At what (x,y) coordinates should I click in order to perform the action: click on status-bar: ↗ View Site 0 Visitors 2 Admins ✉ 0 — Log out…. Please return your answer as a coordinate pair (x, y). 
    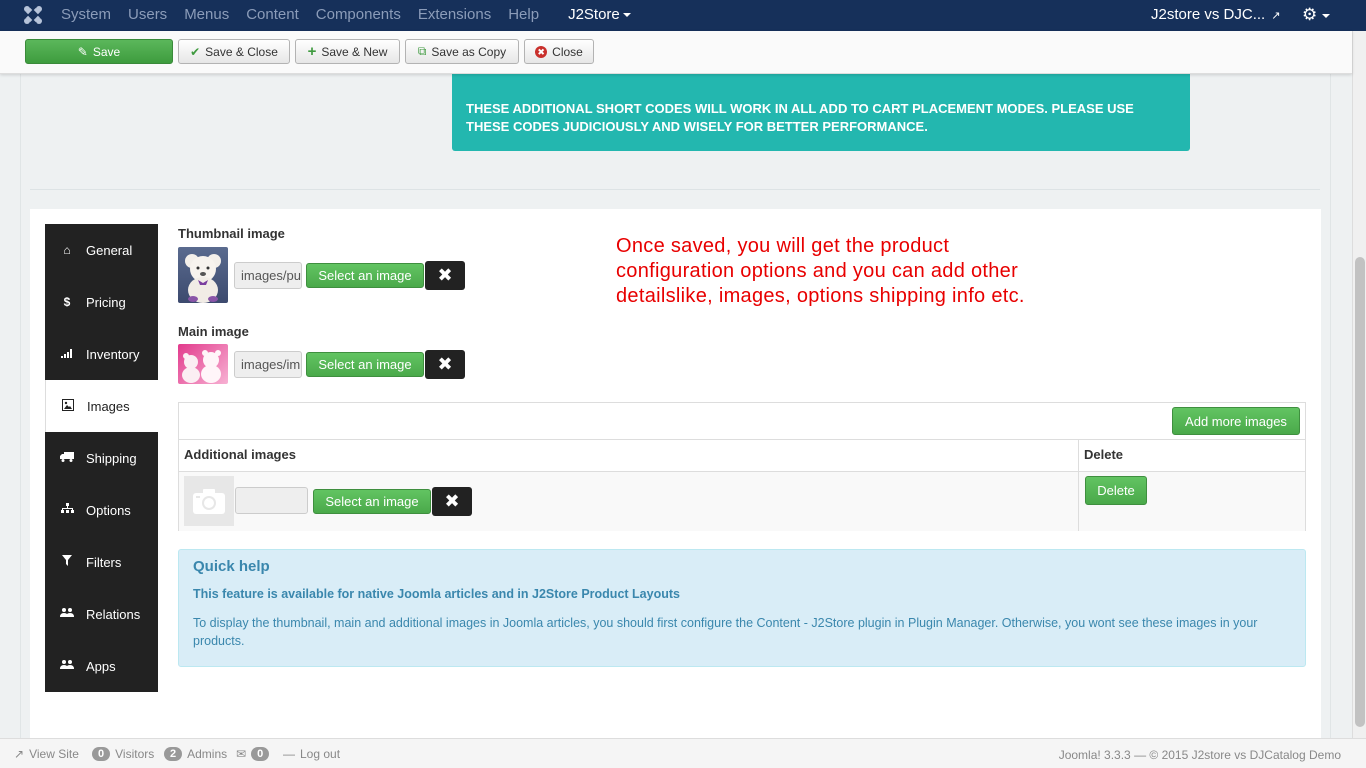
    Looking at the image, I should click on (683, 753).